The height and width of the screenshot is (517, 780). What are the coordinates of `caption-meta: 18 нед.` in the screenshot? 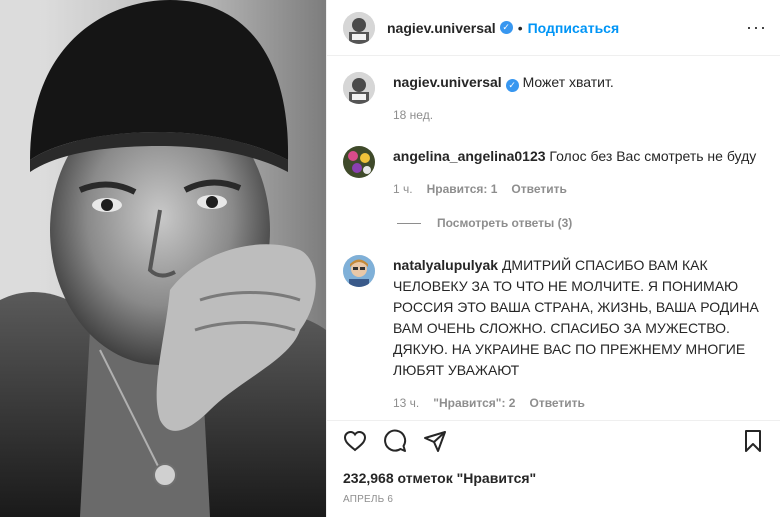 It's located at (503, 115).